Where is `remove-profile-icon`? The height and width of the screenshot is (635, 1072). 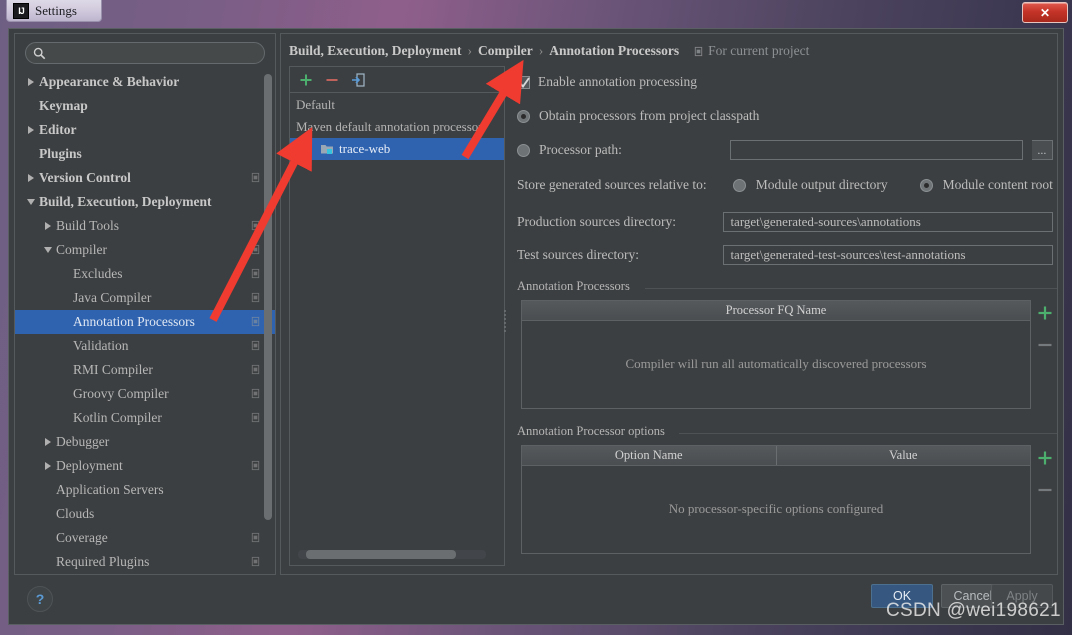
remove-profile-icon is located at coordinates (332, 80).